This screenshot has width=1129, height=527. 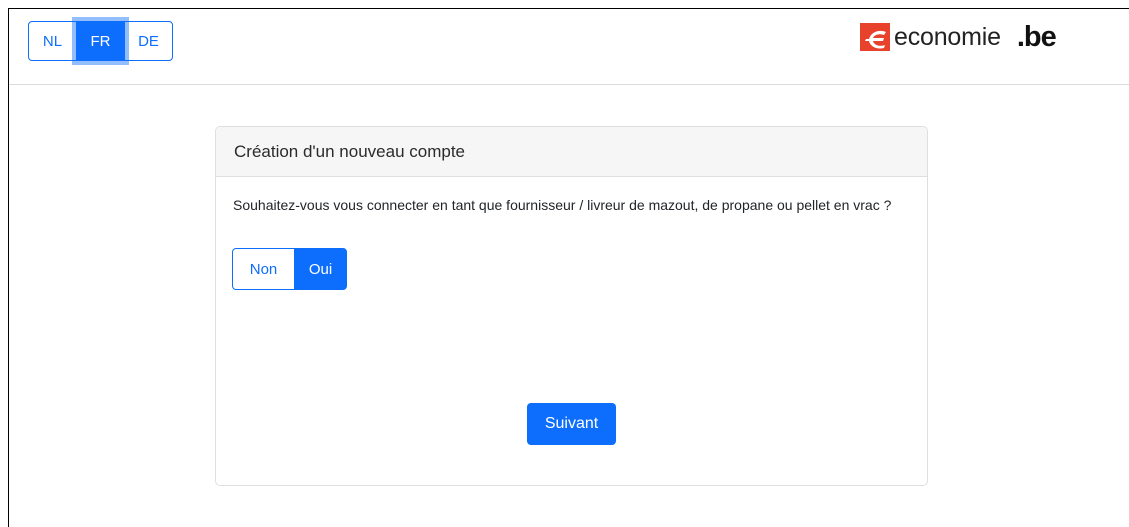 What do you see at coordinates (571, 424) in the screenshot?
I see `next-button: Suivant` at bounding box center [571, 424].